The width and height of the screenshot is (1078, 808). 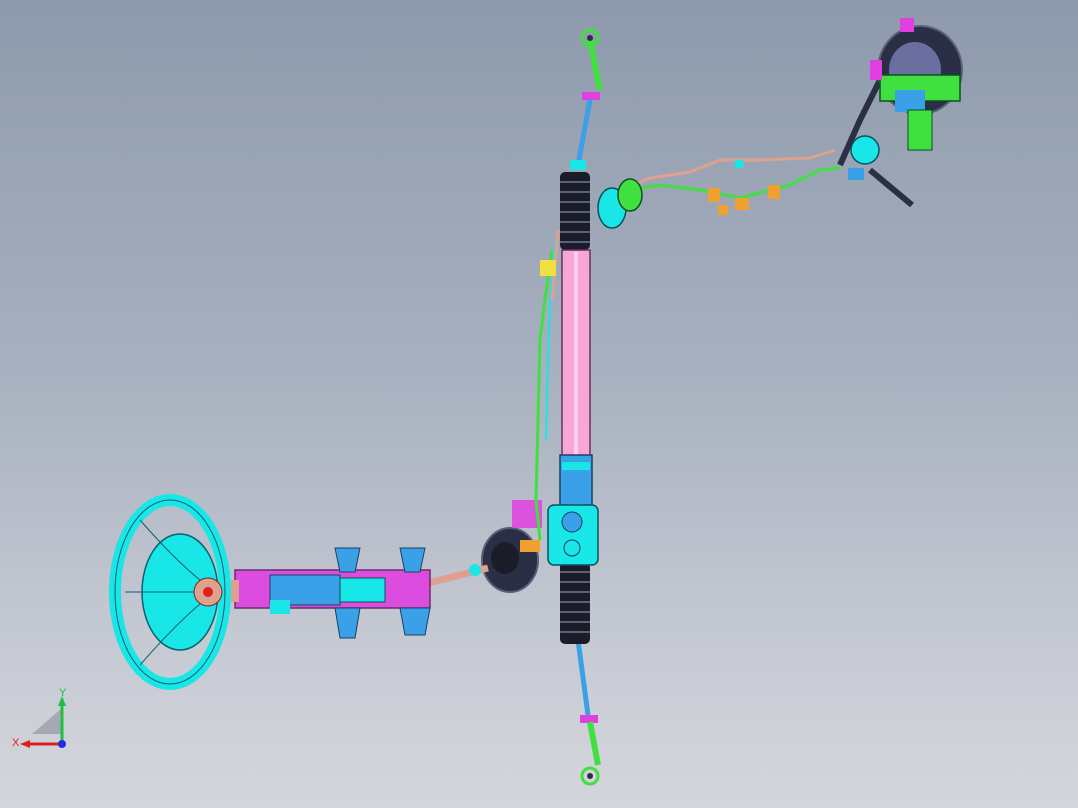 I want to click on steering-column, so click(x=328, y=593).